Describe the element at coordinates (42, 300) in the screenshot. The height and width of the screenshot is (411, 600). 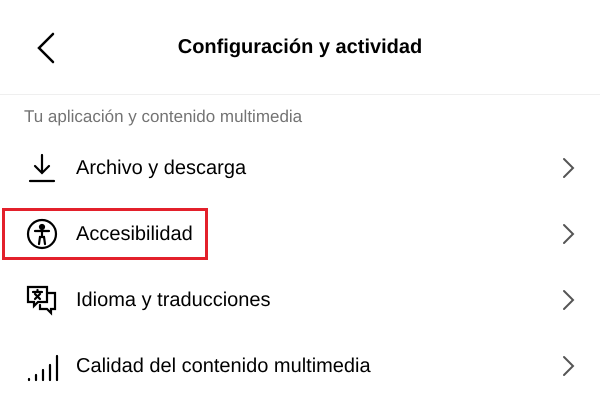
I see `translate-icon` at that location.